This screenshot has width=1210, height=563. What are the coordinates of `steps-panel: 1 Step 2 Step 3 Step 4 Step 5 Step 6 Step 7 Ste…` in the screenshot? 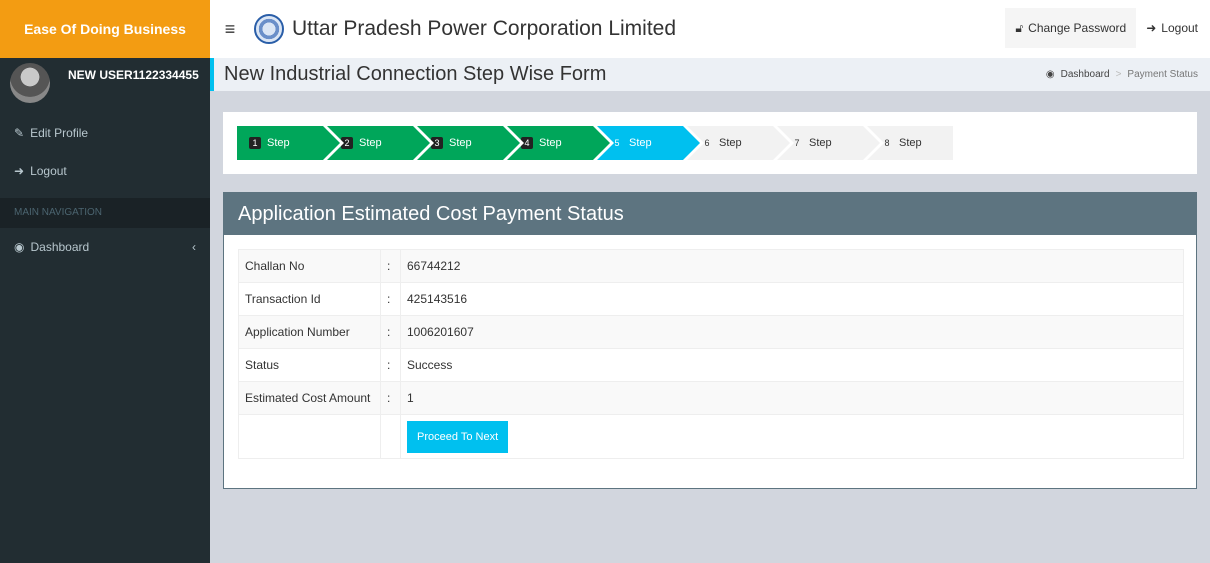 It's located at (710, 143).